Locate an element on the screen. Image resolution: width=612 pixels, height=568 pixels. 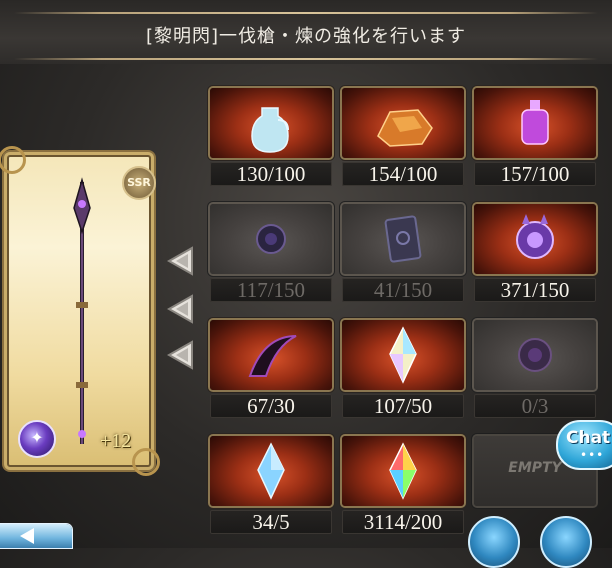
ssr-rarity-badge: SSR is located at coordinates (139, 183).